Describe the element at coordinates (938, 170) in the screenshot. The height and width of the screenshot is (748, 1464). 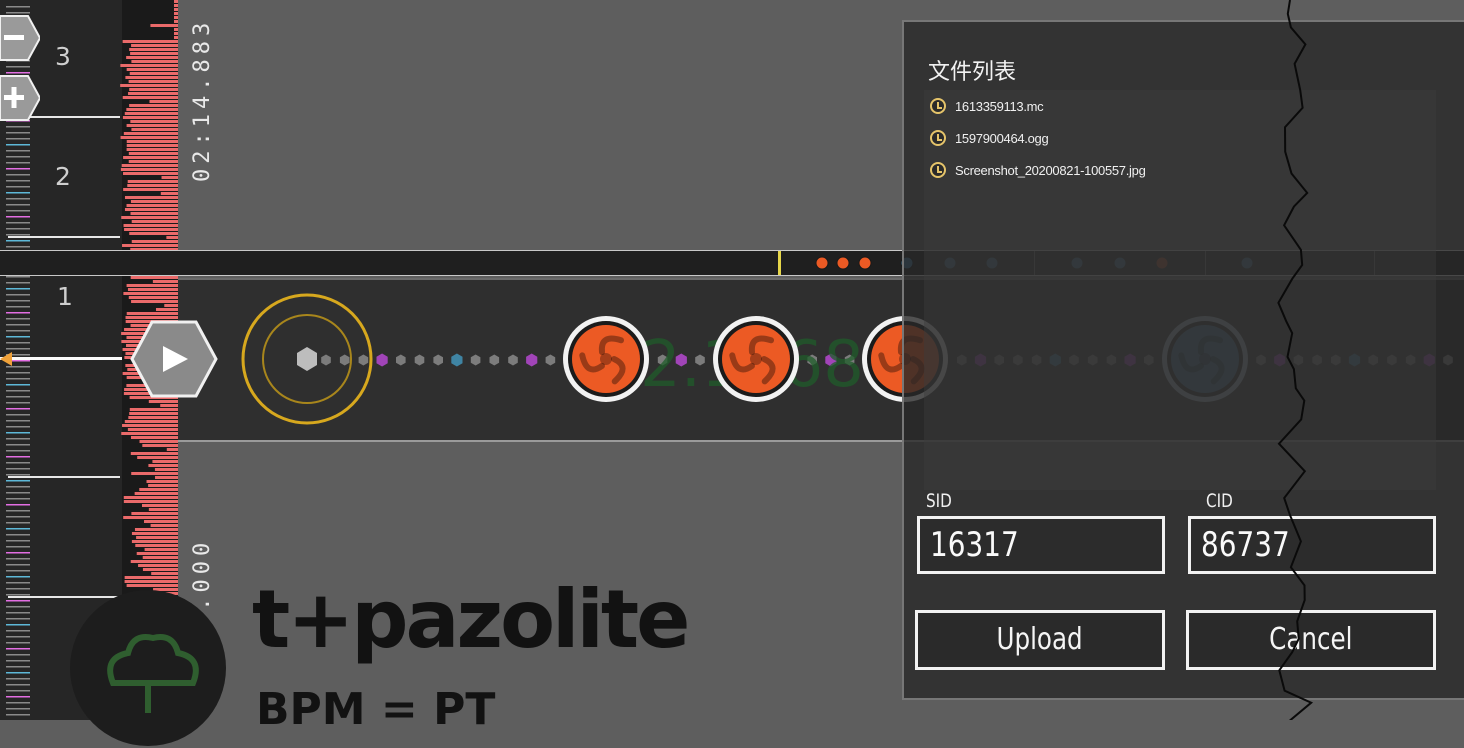
I see `clock-icon` at that location.